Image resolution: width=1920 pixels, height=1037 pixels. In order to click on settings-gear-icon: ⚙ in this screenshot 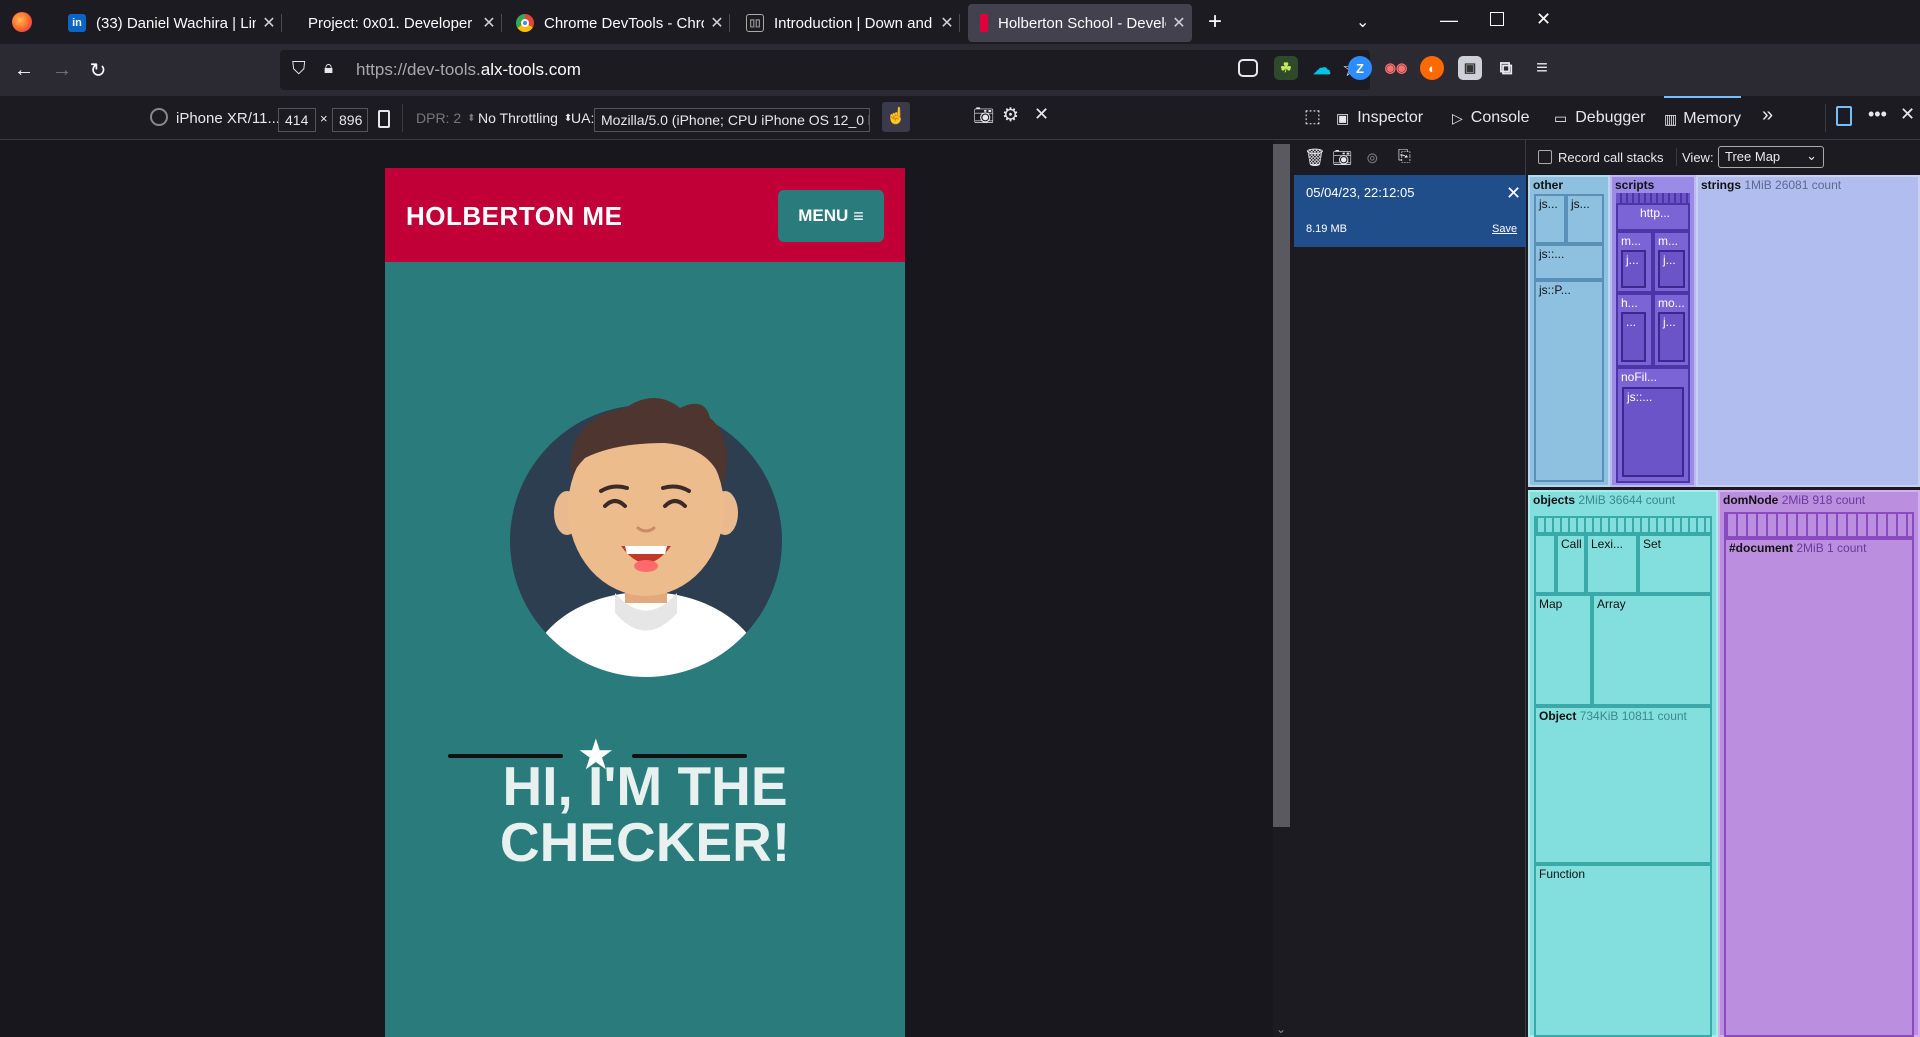, I will do `click(1010, 115)`.